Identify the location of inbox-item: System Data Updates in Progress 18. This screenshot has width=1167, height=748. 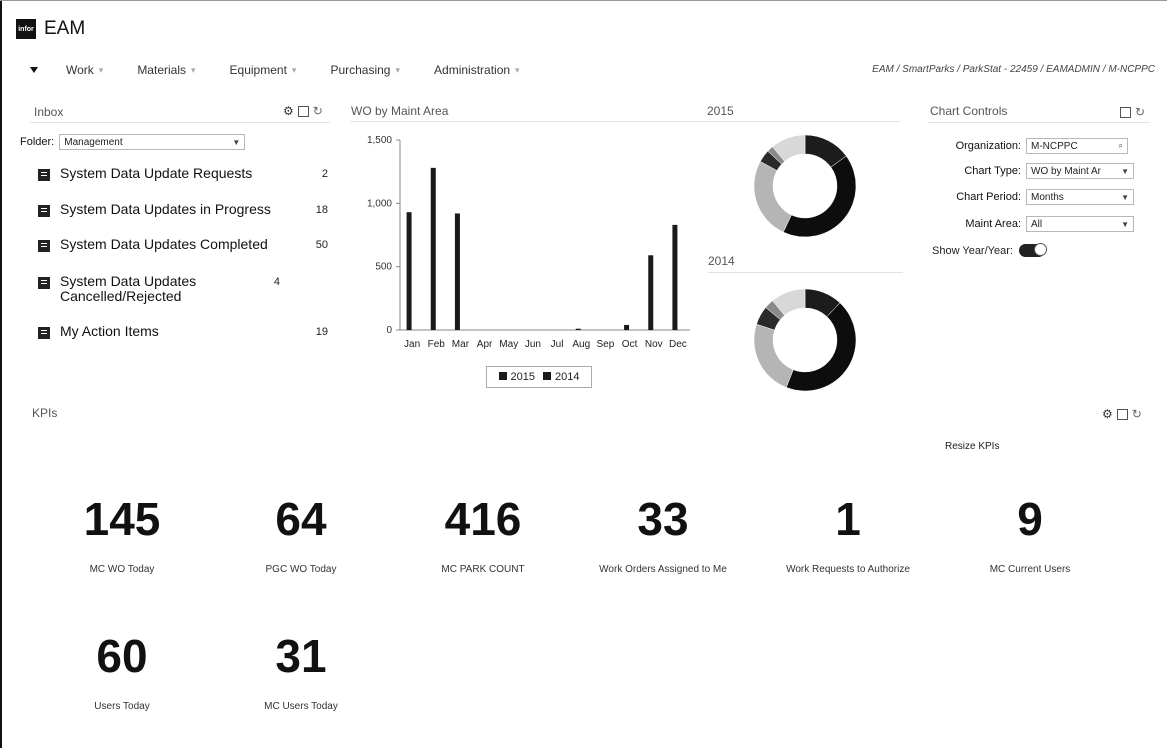
(183, 209).